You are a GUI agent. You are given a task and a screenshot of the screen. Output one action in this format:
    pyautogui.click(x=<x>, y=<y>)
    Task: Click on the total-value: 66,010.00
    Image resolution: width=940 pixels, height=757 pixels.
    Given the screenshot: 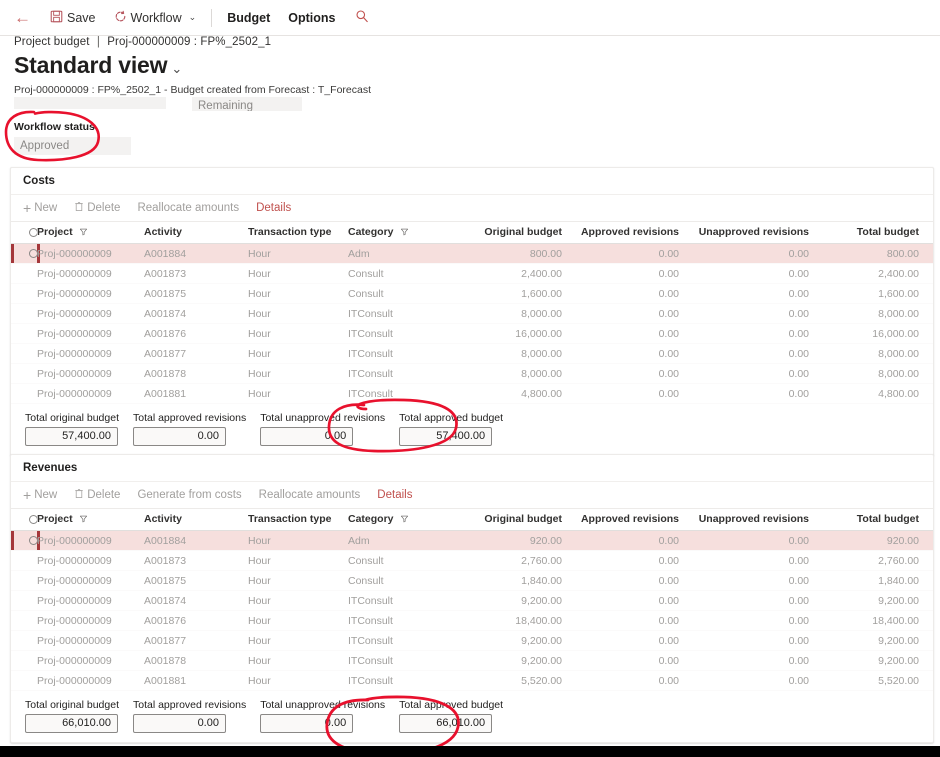 What is the action you would take?
    pyautogui.click(x=71, y=723)
    